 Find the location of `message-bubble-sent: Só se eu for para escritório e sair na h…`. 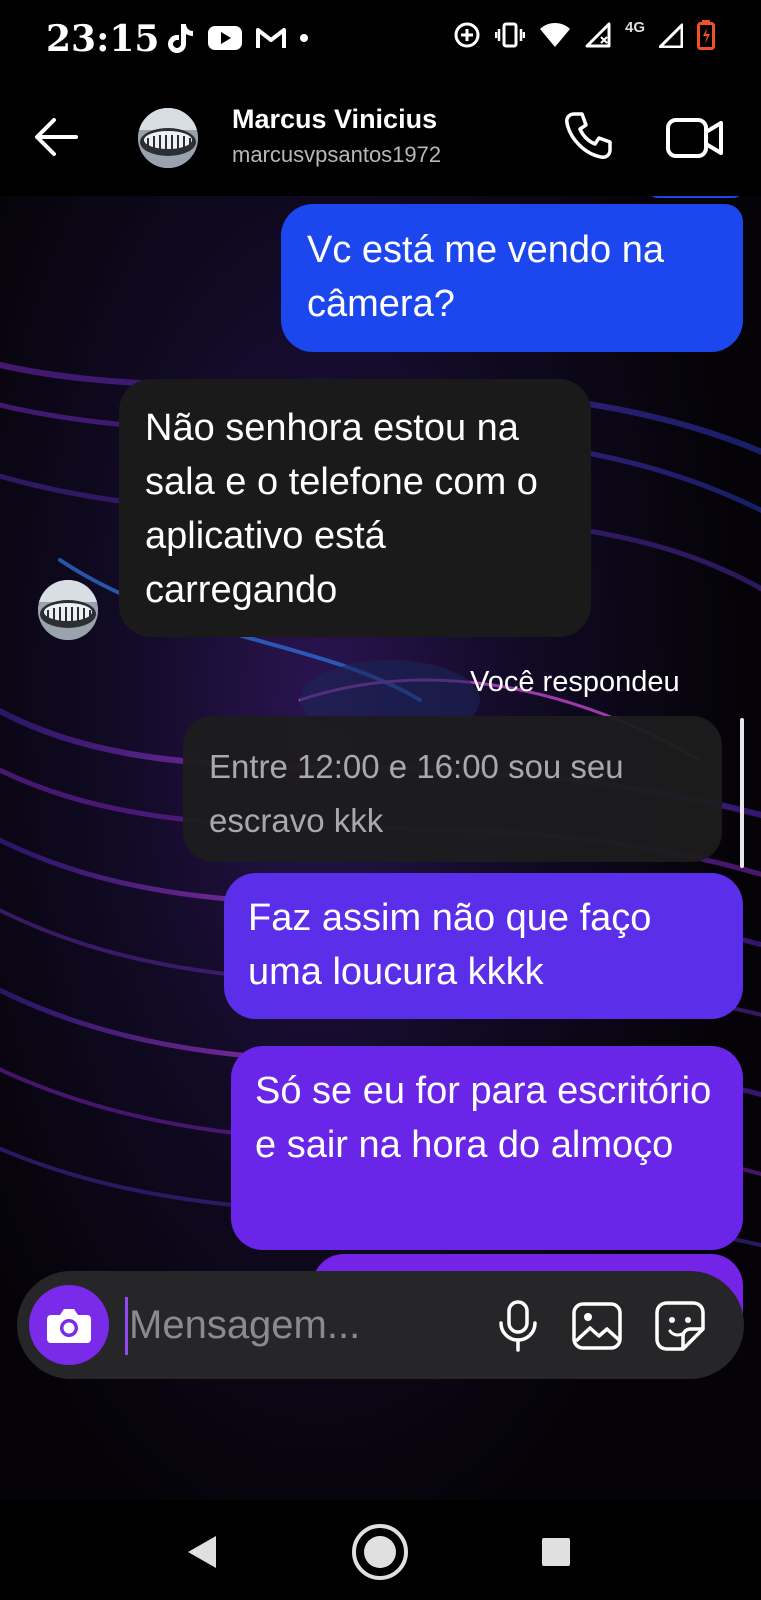

message-bubble-sent: Só se eu for para escritório e sair na h… is located at coordinates (487, 1148).